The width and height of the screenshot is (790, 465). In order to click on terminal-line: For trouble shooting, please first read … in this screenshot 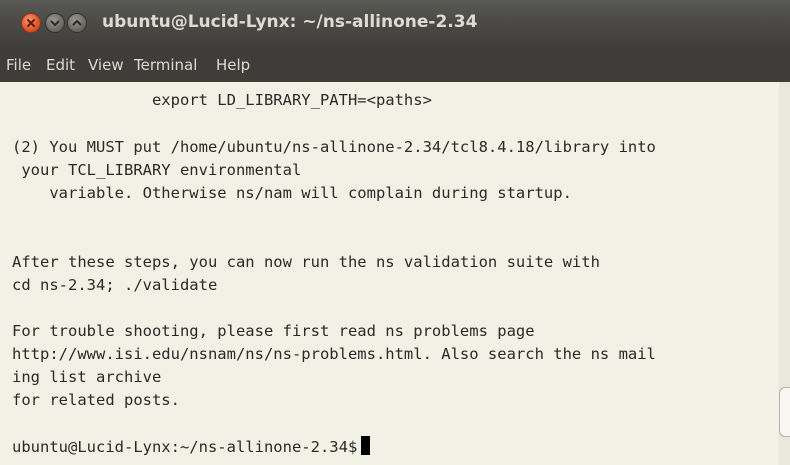, I will do `click(273, 331)`.